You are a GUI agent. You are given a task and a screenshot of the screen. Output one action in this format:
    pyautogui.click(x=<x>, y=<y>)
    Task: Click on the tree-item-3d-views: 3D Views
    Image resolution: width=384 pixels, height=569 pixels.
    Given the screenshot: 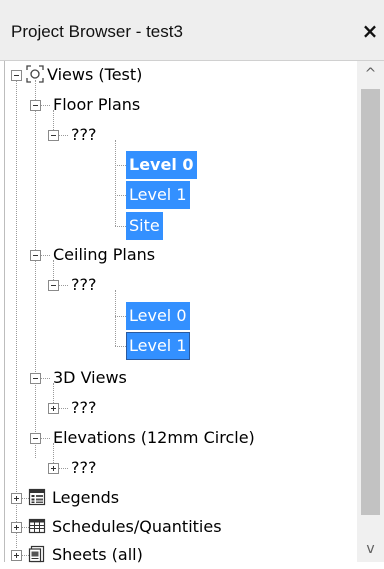 What is the action you would take?
    pyautogui.click(x=90, y=378)
    